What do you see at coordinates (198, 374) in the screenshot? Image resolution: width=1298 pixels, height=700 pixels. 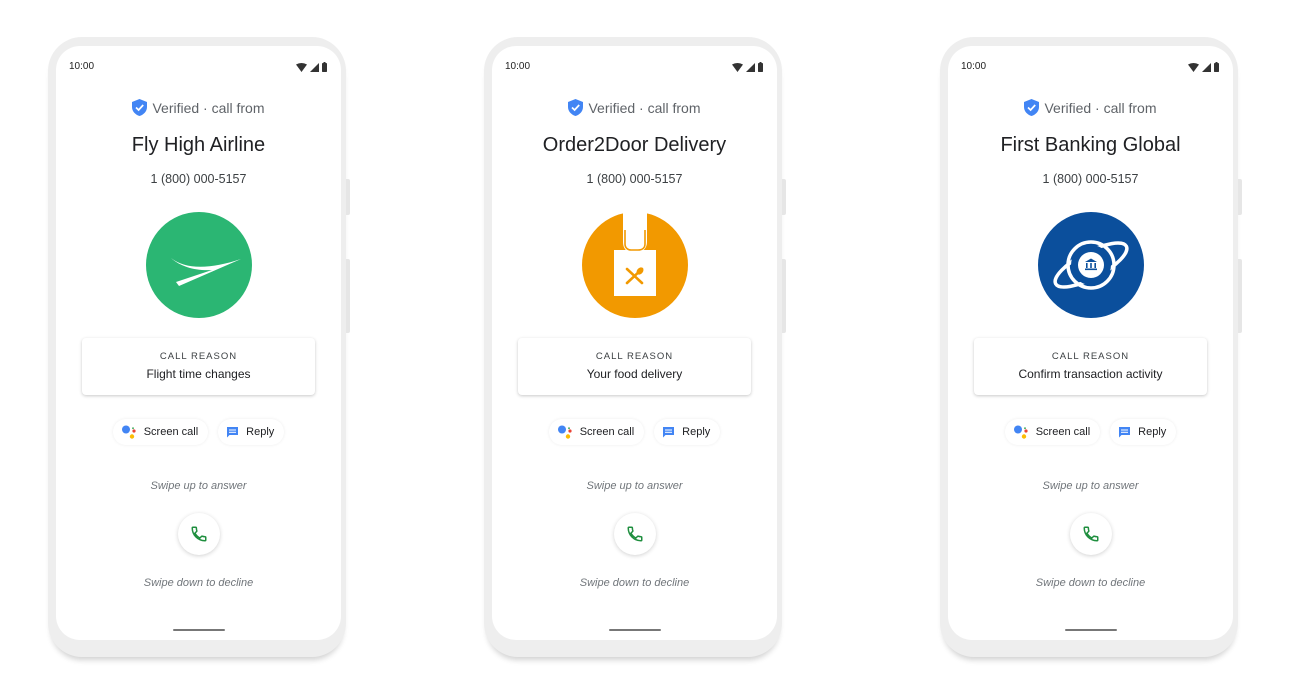 I see `call-reason-value: Flight time changes` at bounding box center [198, 374].